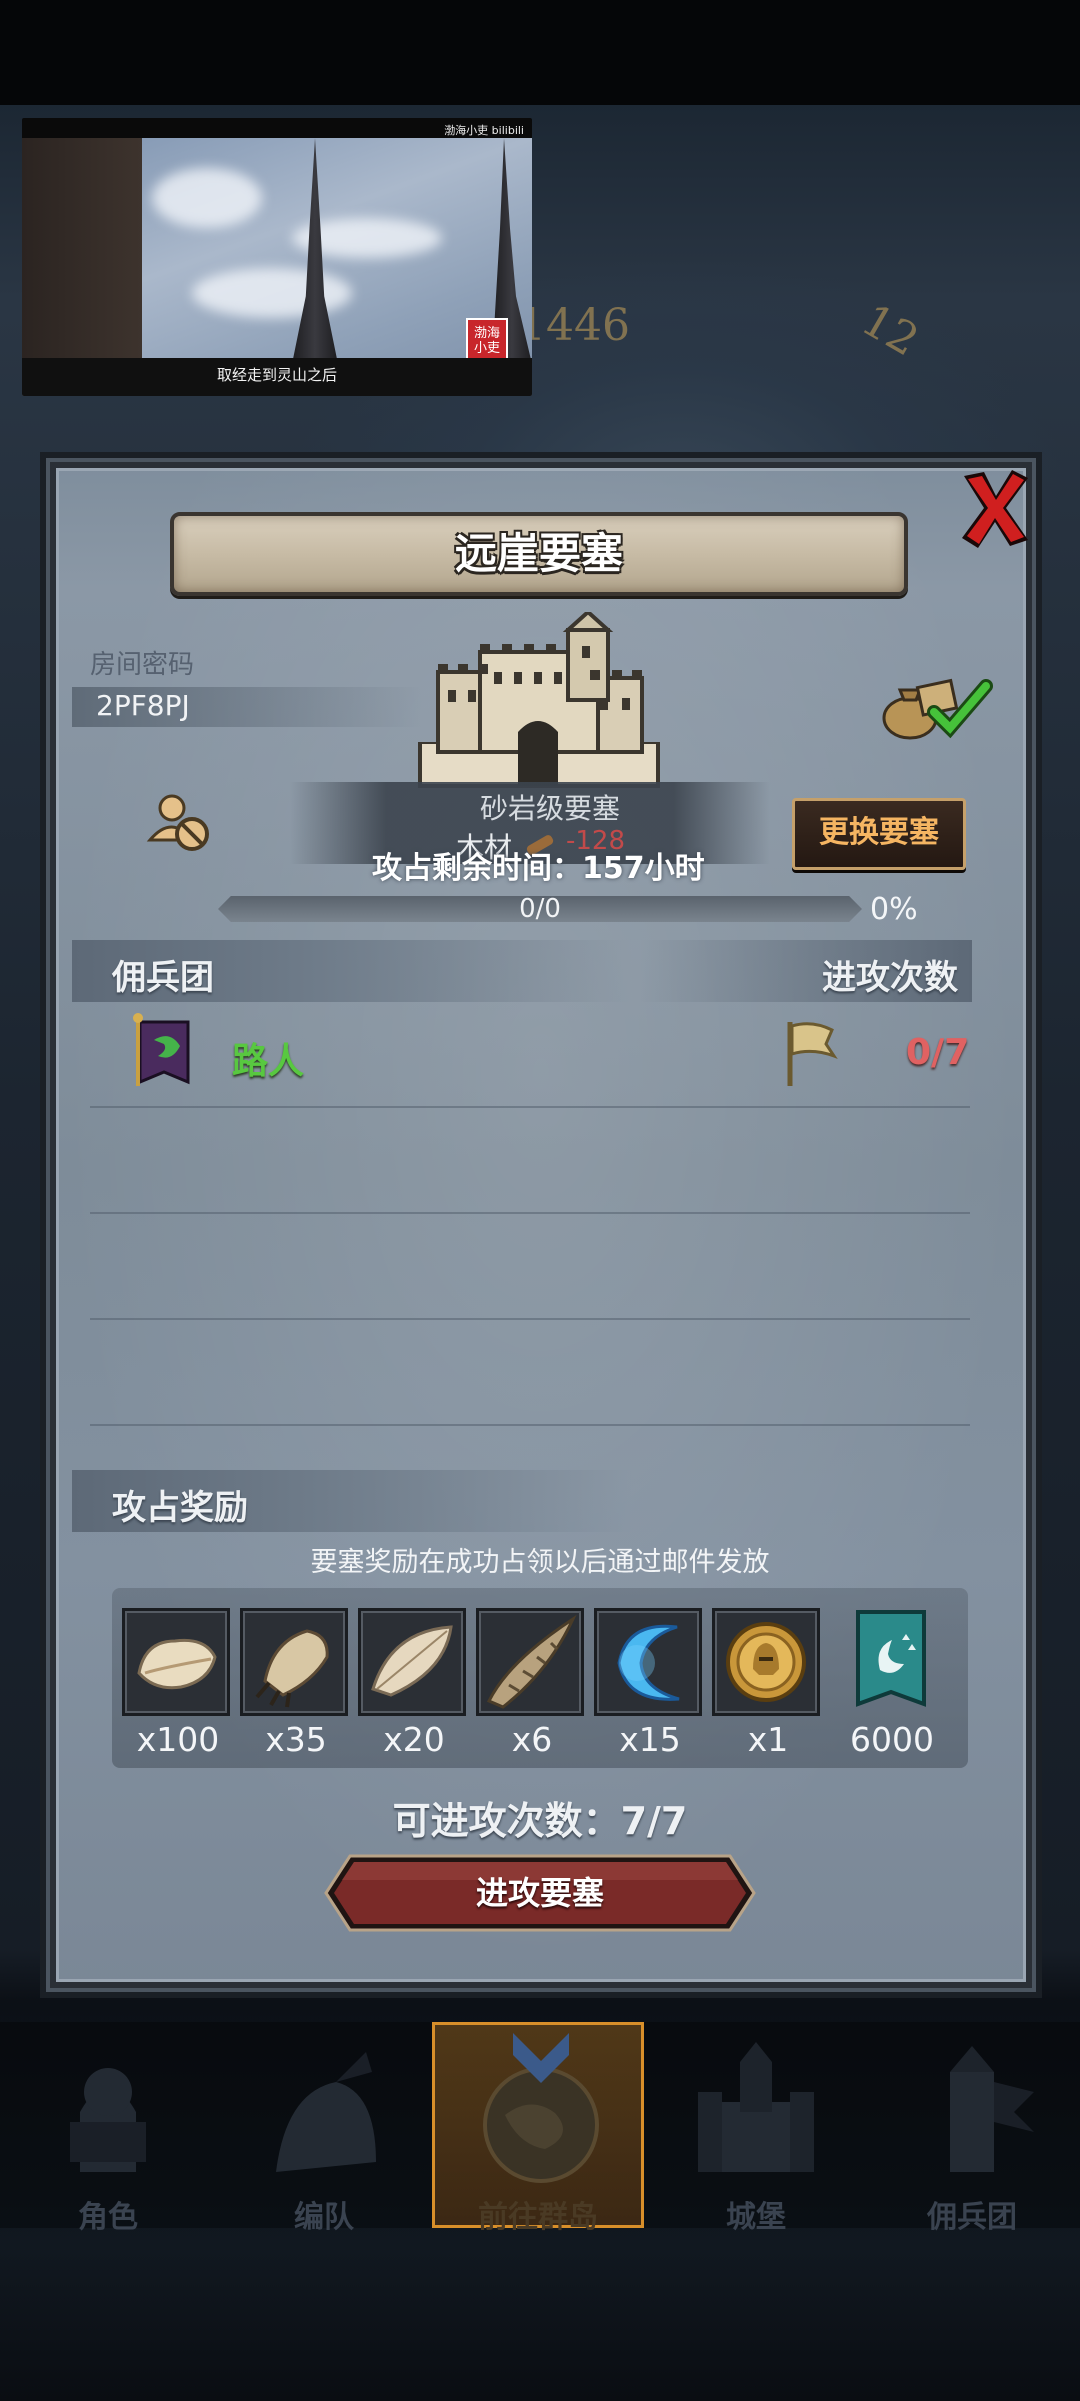 This screenshot has height=2401, width=1080. I want to click on occupation-progress-percent: 0%, so click(894, 909).